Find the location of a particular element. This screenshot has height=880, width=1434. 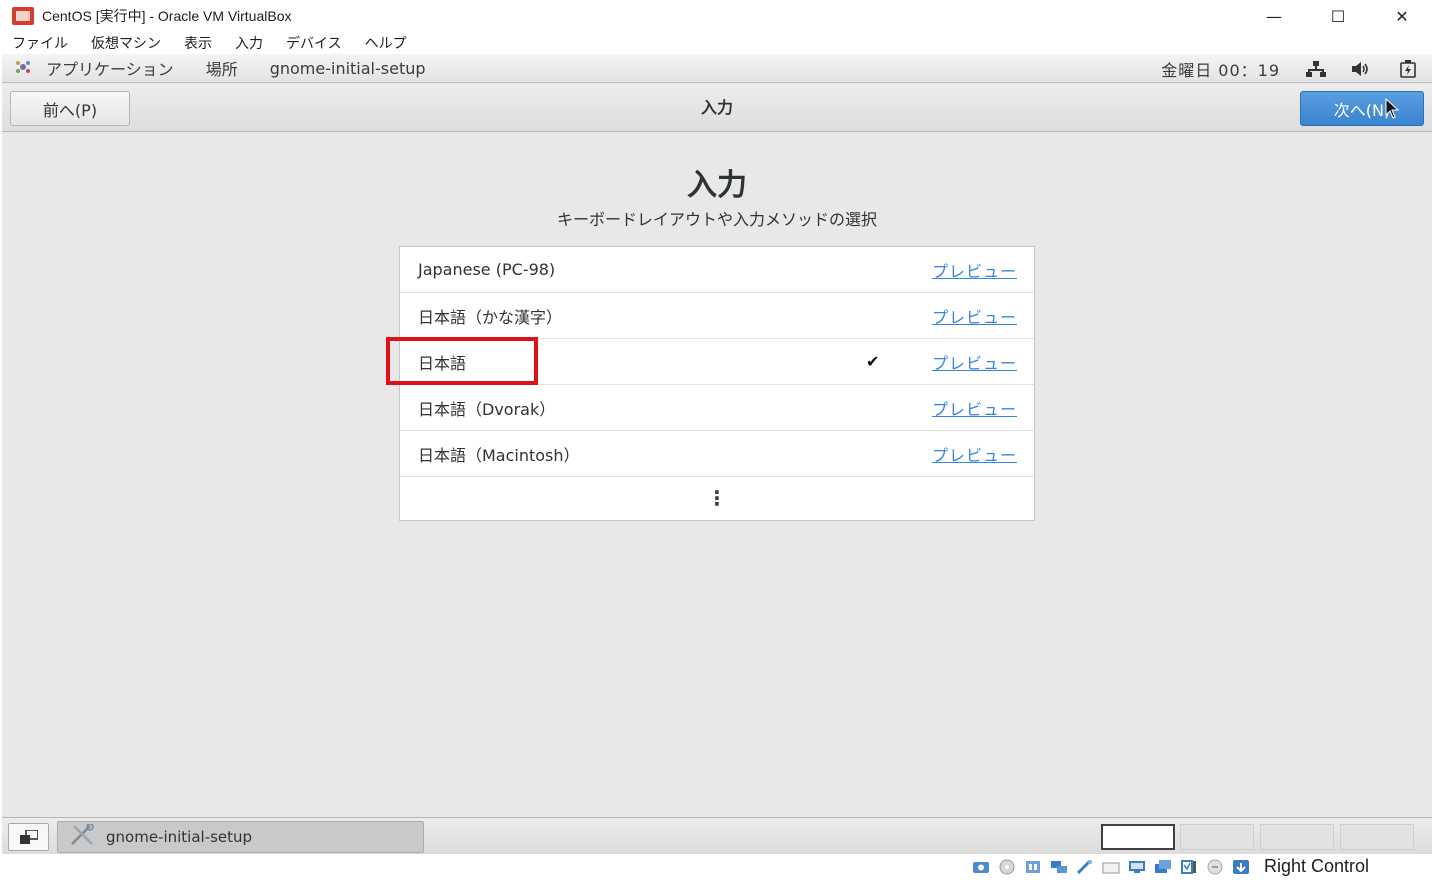

shared-folders-icon is located at coordinates (1111, 867).